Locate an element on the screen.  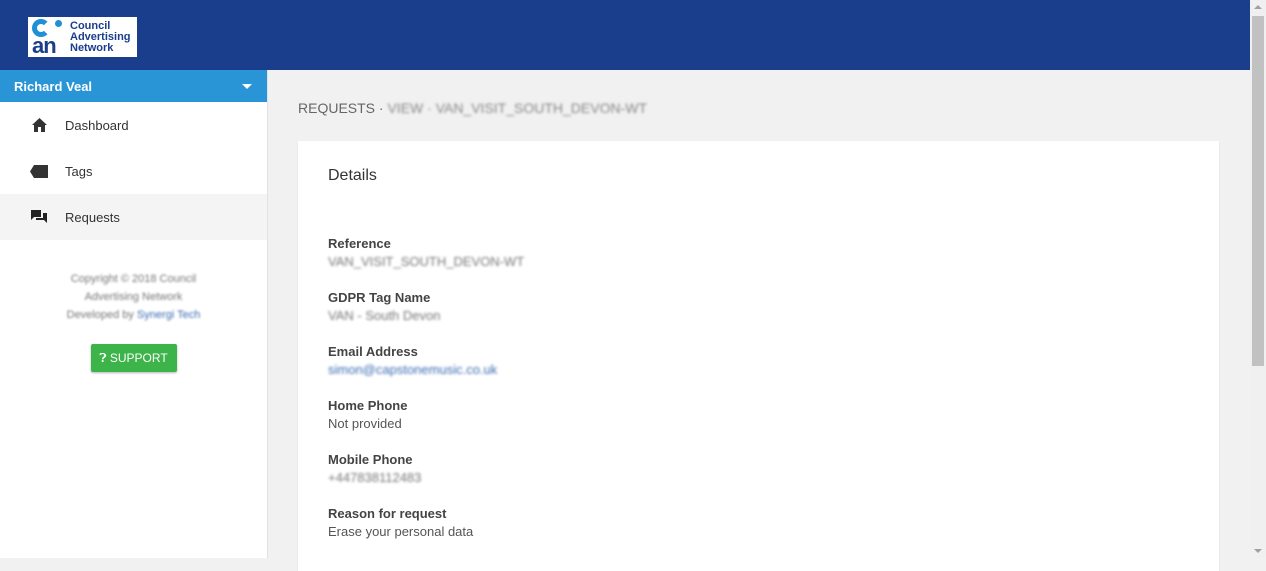
home-icon is located at coordinates (39, 125).